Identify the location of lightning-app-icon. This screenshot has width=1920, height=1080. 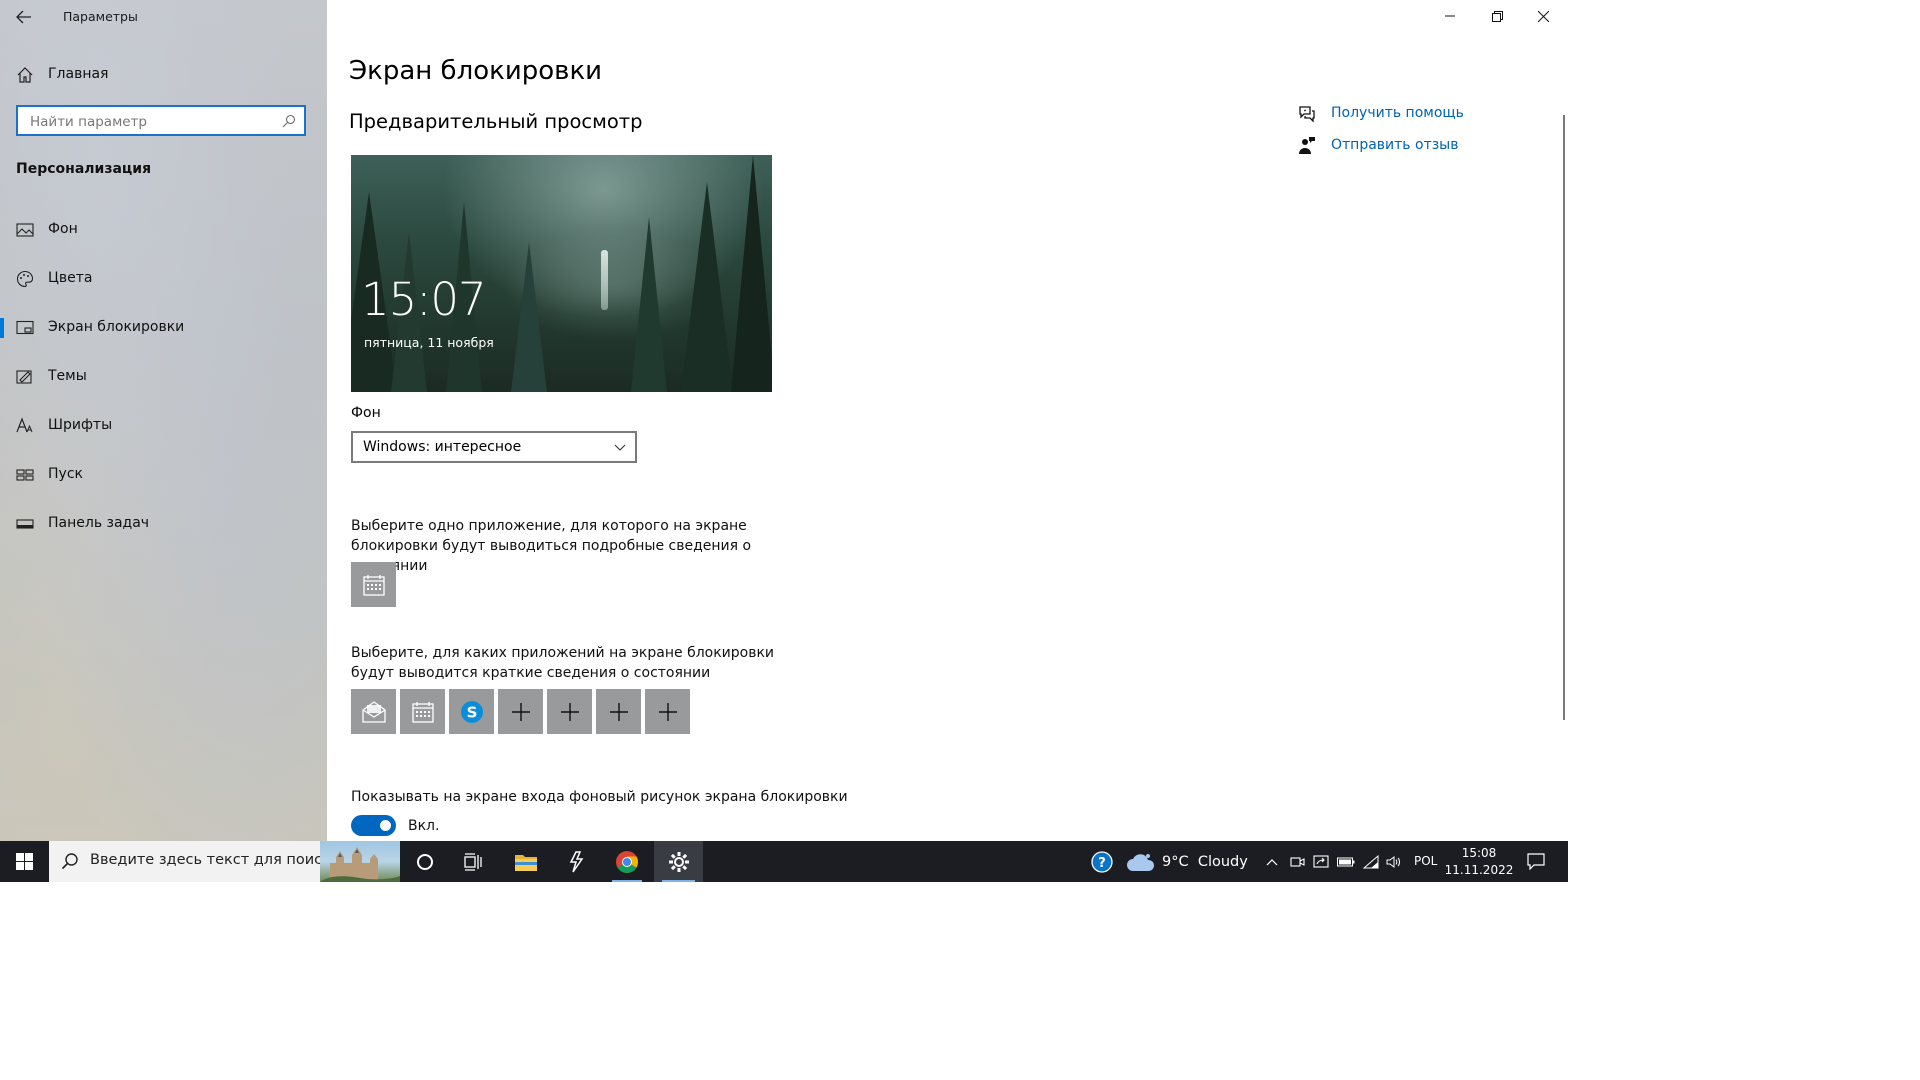
(576, 861).